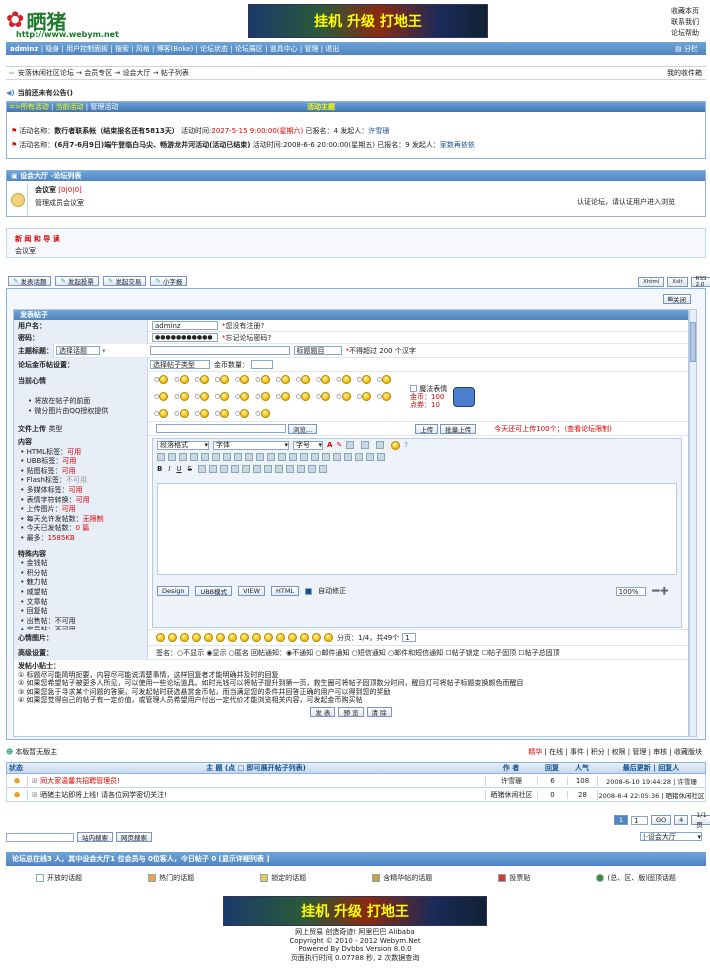 The width and height of the screenshot is (710, 968). I want to click on nav-search: 搜索, so click(122, 49).